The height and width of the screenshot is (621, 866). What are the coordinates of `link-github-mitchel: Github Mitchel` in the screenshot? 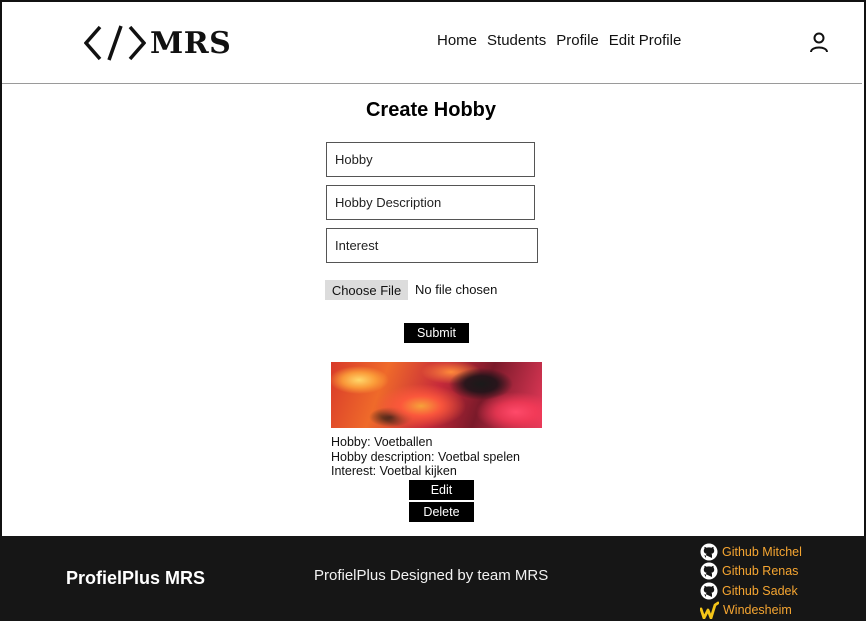 It's located at (751, 552).